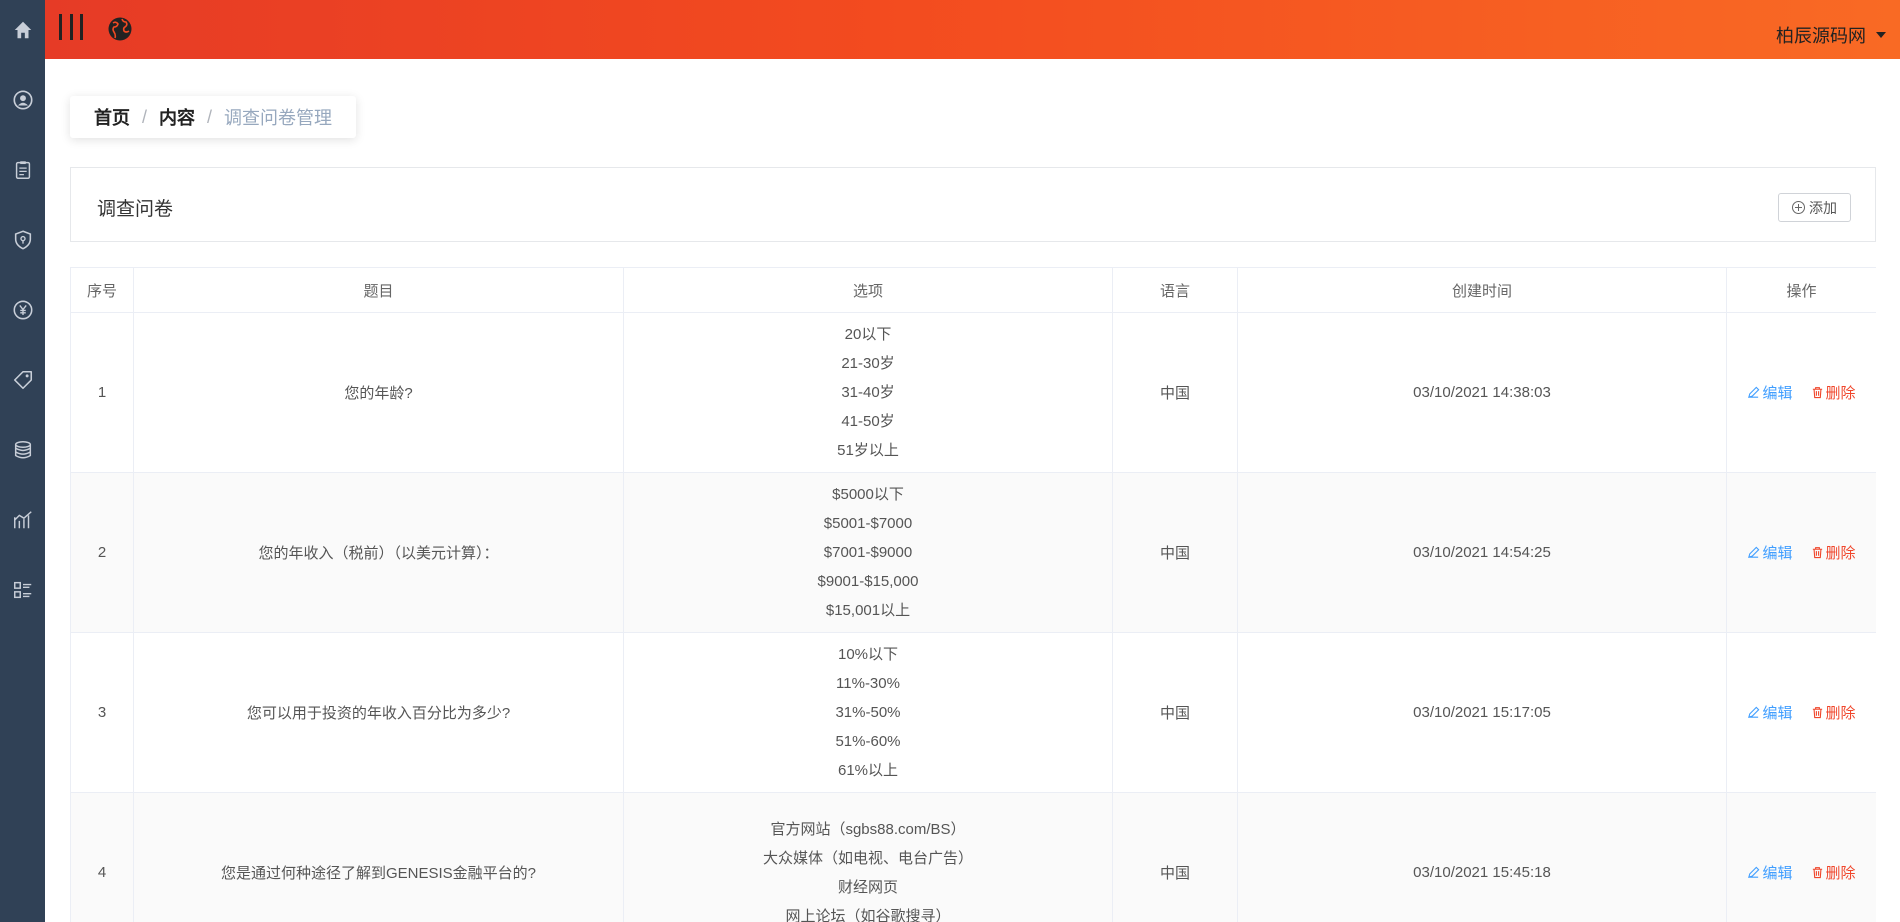 The width and height of the screenshot is (1900, 922). I want to click on cell-question: 您的年龄?, so click(378, 392).